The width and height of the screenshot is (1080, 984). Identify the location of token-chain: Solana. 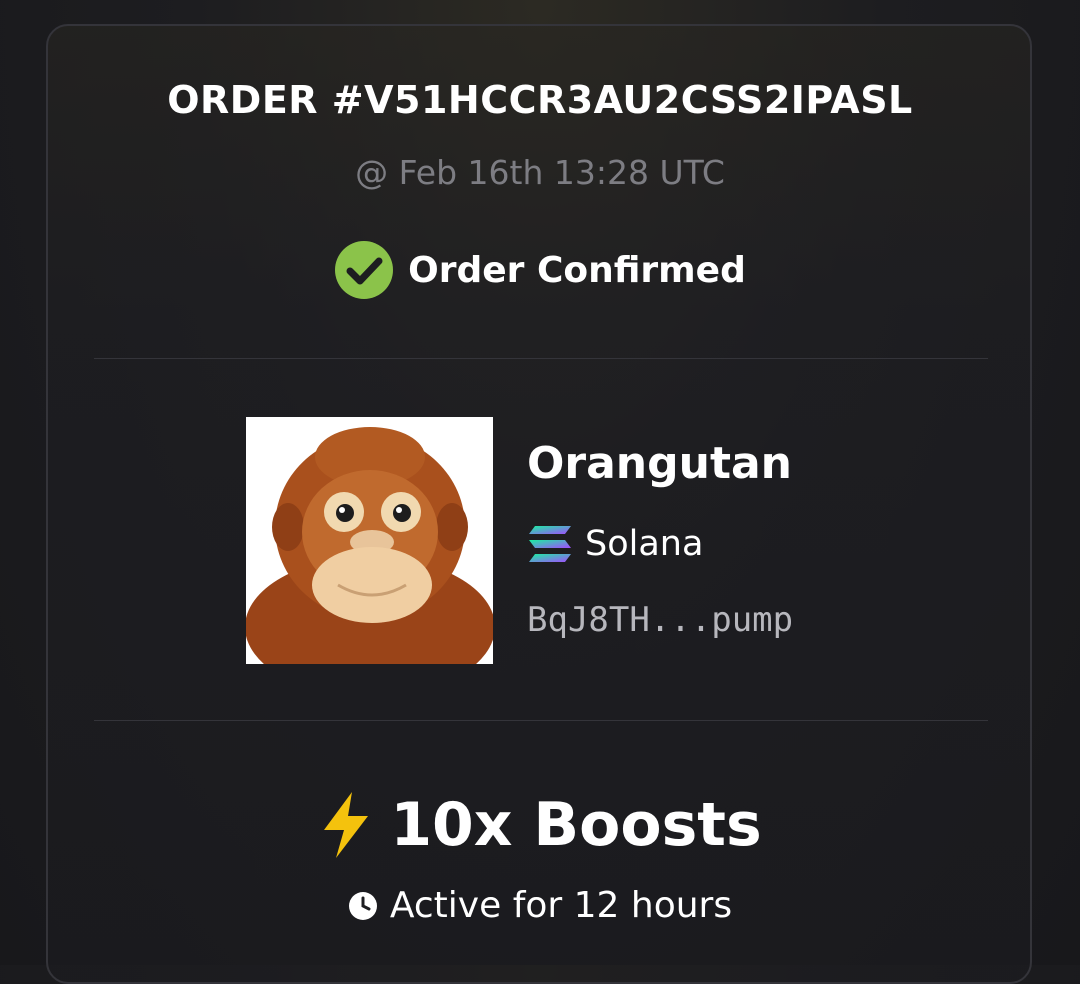
(615, 544).